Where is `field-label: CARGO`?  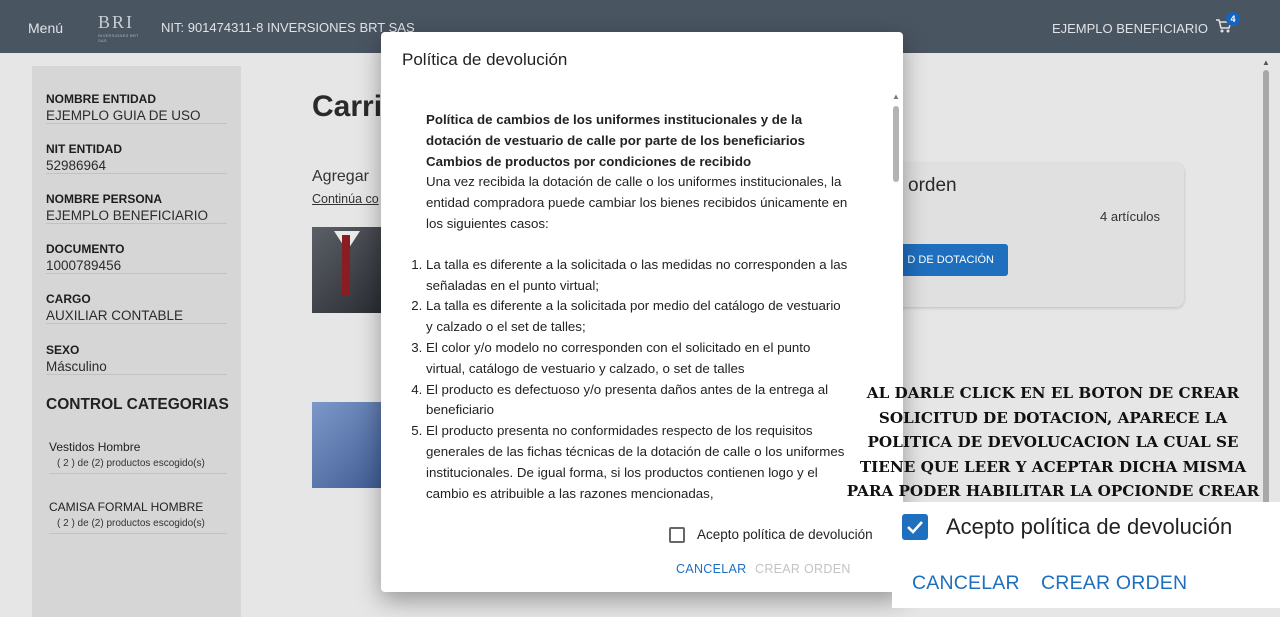
field-label: CARGO is located at coordinates (68, 299).